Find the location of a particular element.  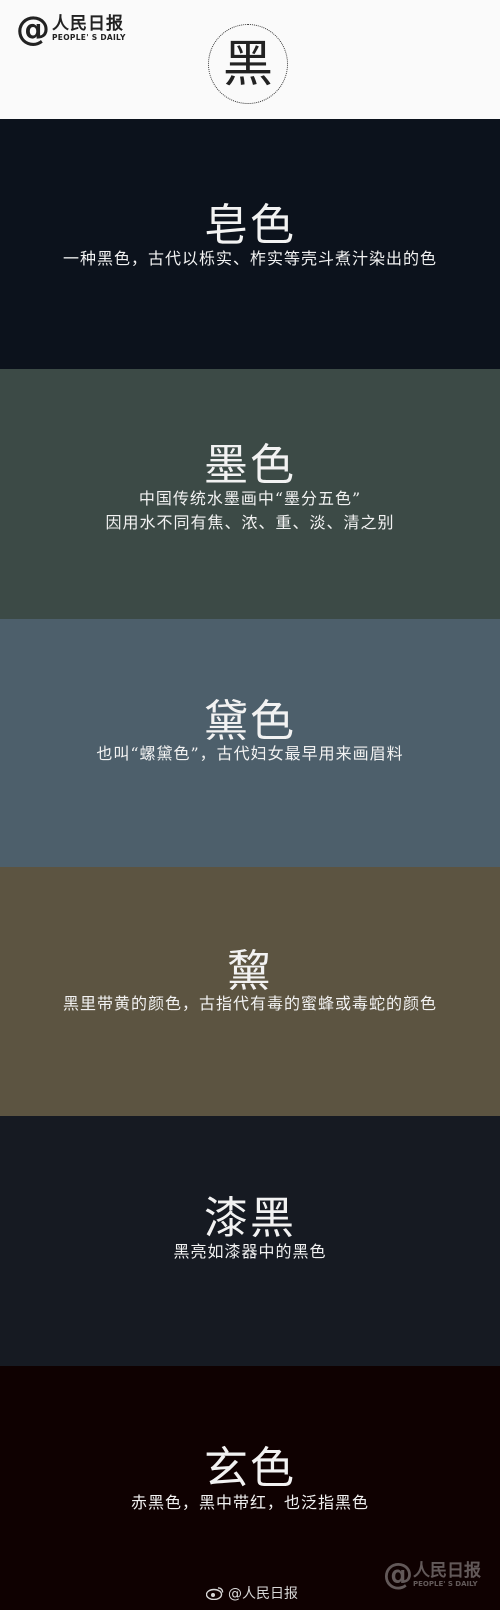

peoples-daily-watermark: @ 人民日报 PEOPLE' S DAILY is located at coordinates (432, 1574).